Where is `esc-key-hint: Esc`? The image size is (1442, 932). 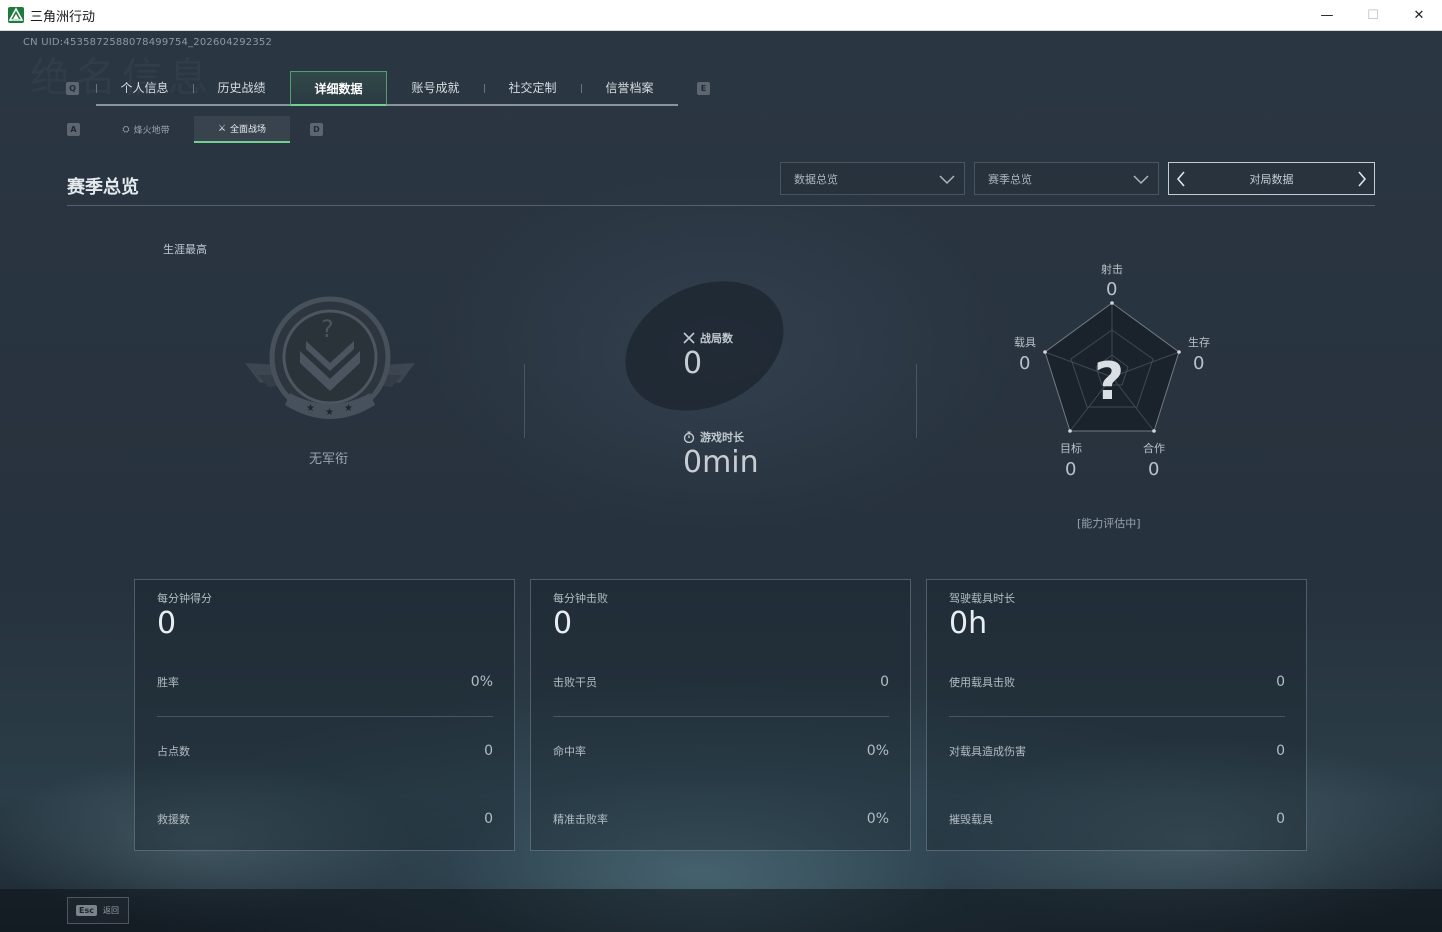
esc-key-hint: Esc is located at coordinates (86, 910).